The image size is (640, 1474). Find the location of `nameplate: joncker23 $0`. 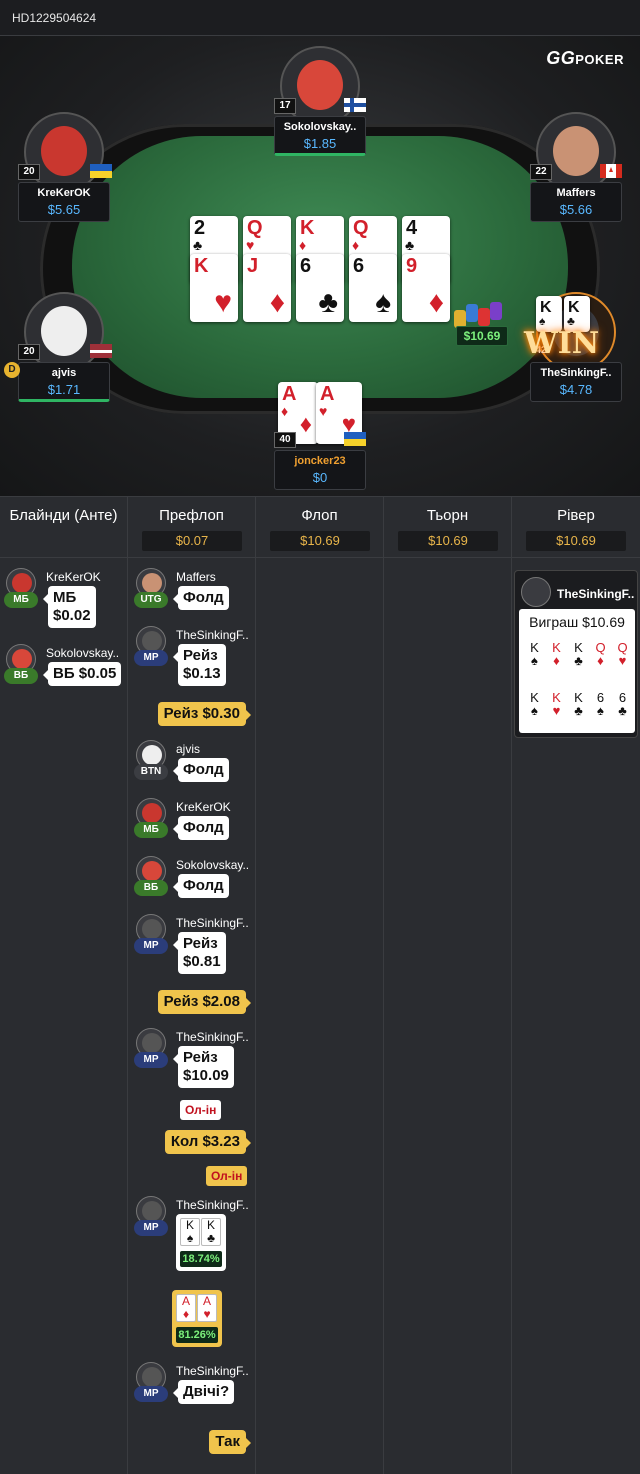

nameplate: joncker23 $0 is located at coordinates (320, 470).